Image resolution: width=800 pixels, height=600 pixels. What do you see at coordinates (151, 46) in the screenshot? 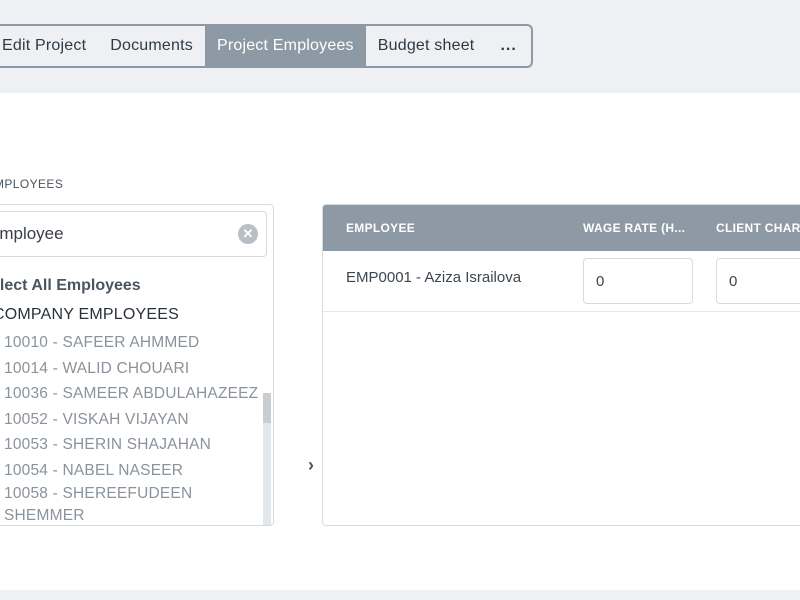
I see `tab-documents: Documents` at bounding box center [151, 46].